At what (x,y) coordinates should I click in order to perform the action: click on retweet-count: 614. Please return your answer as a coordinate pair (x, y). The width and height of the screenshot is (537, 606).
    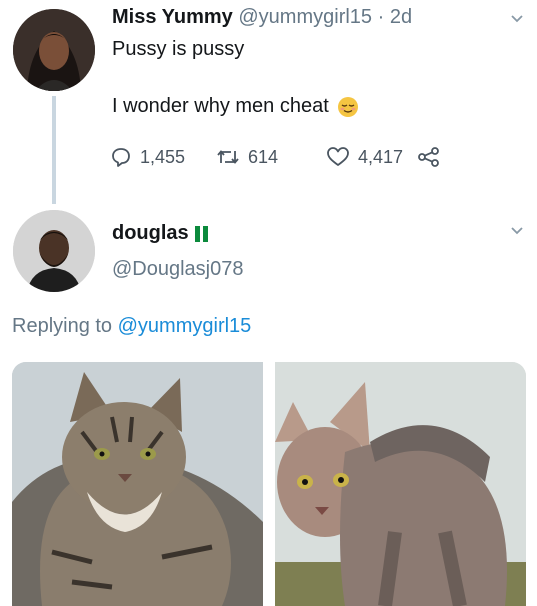
    Looking at the image, I should click on (263, 156).